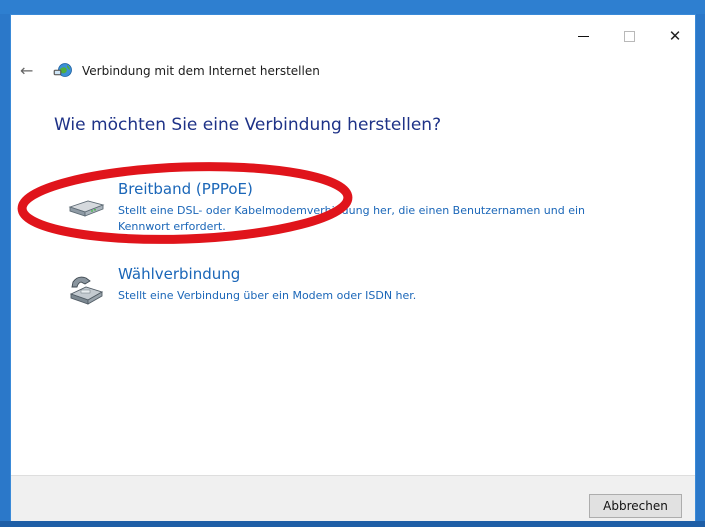 The height and width of the screenshot is (527, 705). Describe the element at coordinates (185, 189) in the screenshot. I see `option-title: Breitband (PPPoE)` at that location.